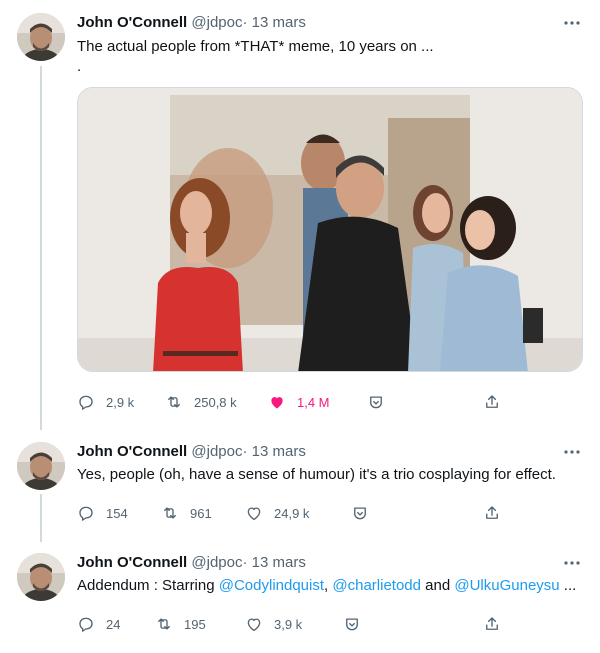 The width and height of the screenshot is (600, 653). Describe the element at coordinates (79, 66) in the screenshot. I see `tweet-text-line: .` at that location.